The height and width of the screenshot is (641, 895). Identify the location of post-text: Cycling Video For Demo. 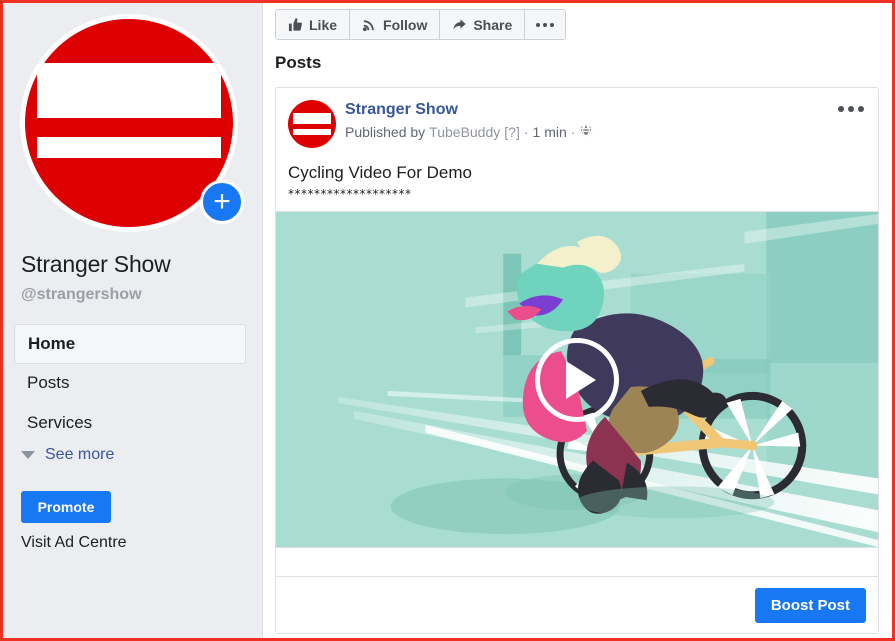
(380, 172).